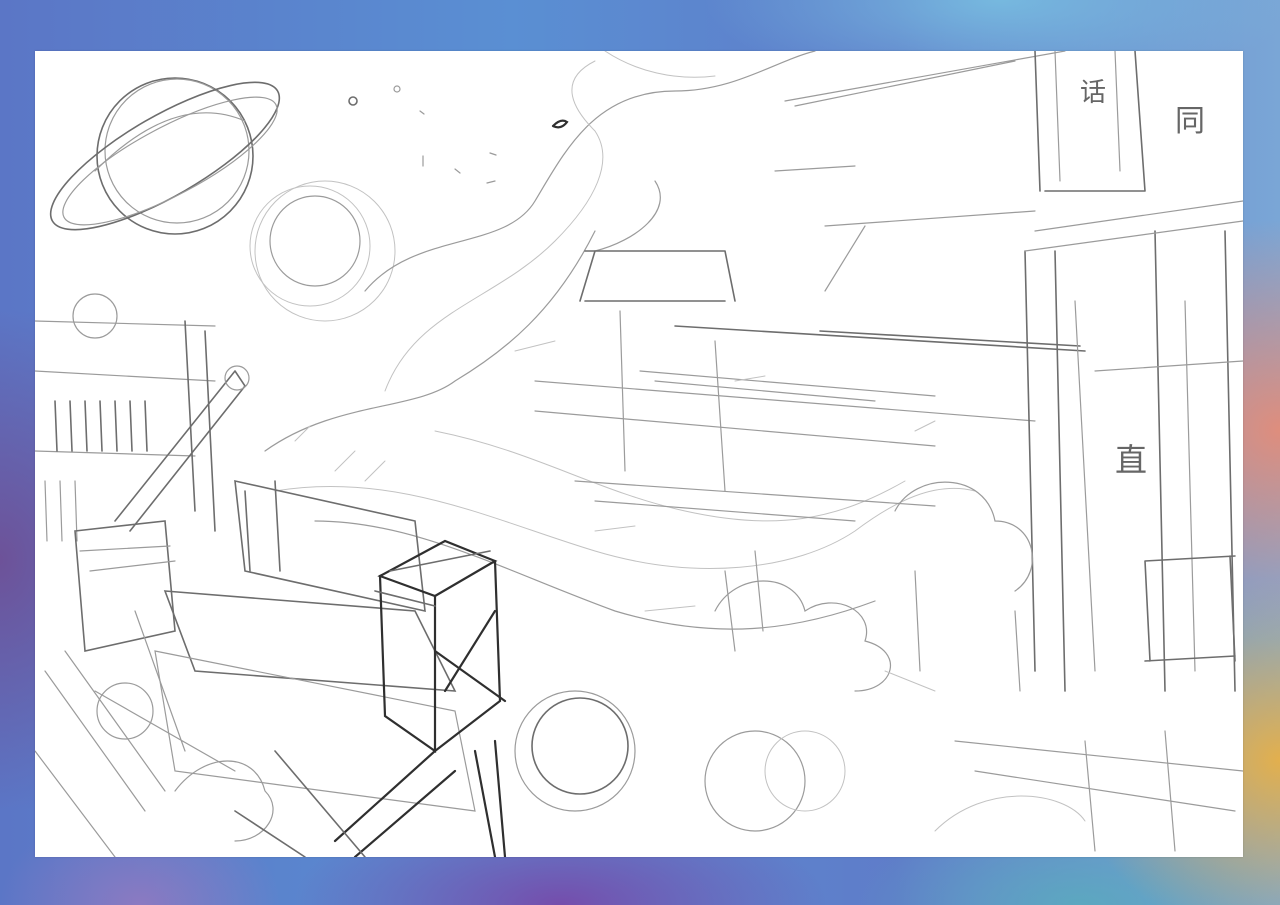  What do you see at coordinates (234, 259) in the screenshot?
I see `moon-sketch` at bounding box center [234, 259].